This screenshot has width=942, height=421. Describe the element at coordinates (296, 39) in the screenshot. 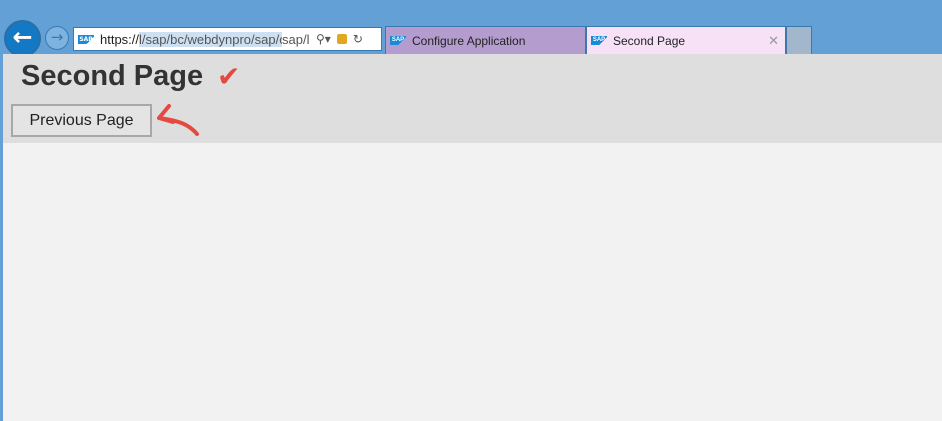

I see `url-suffix: sap/l` at that location.